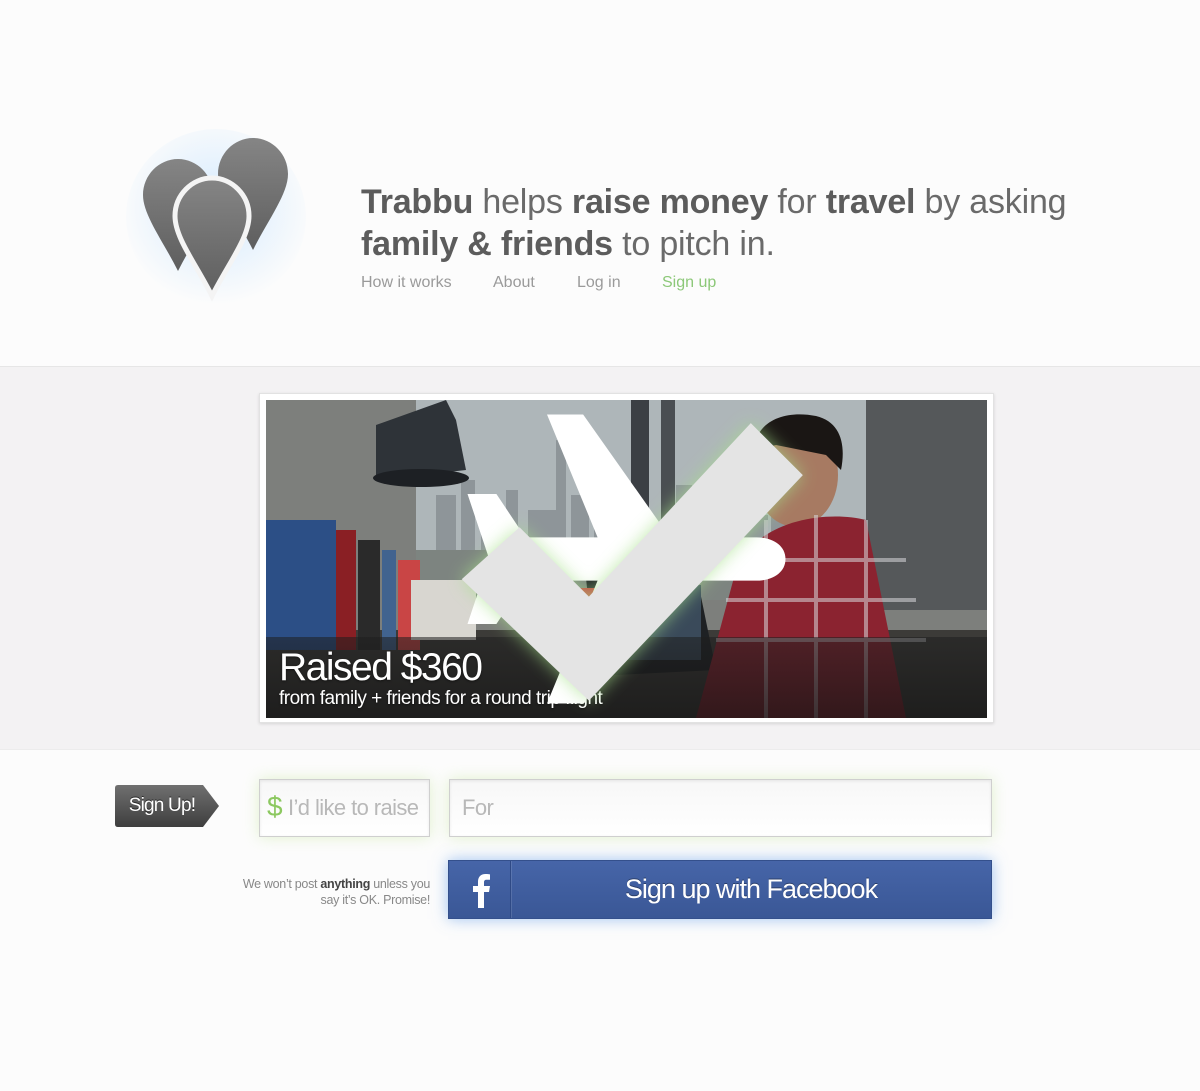  I want to click on raise-amount-field: $, so click(344, 808).